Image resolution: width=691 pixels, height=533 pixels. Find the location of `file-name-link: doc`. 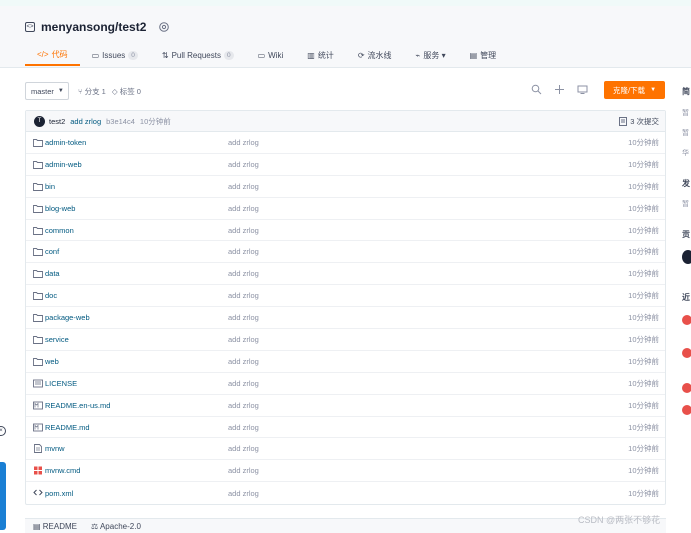

file-name-link: doc is located at coordinates (51, 295).